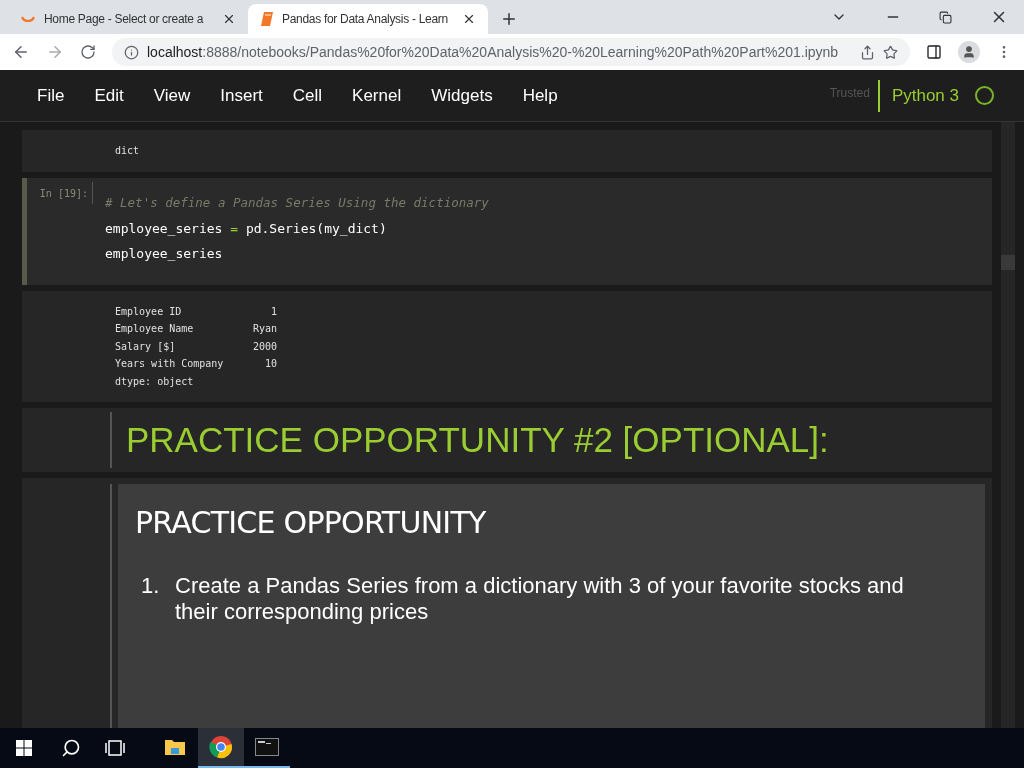 Image resolution: width=1024 pixels, height=768 pixels. Describe the element at coordinates (149, 311) in the screenshot. I see `output-label: Employee ID` at that location.